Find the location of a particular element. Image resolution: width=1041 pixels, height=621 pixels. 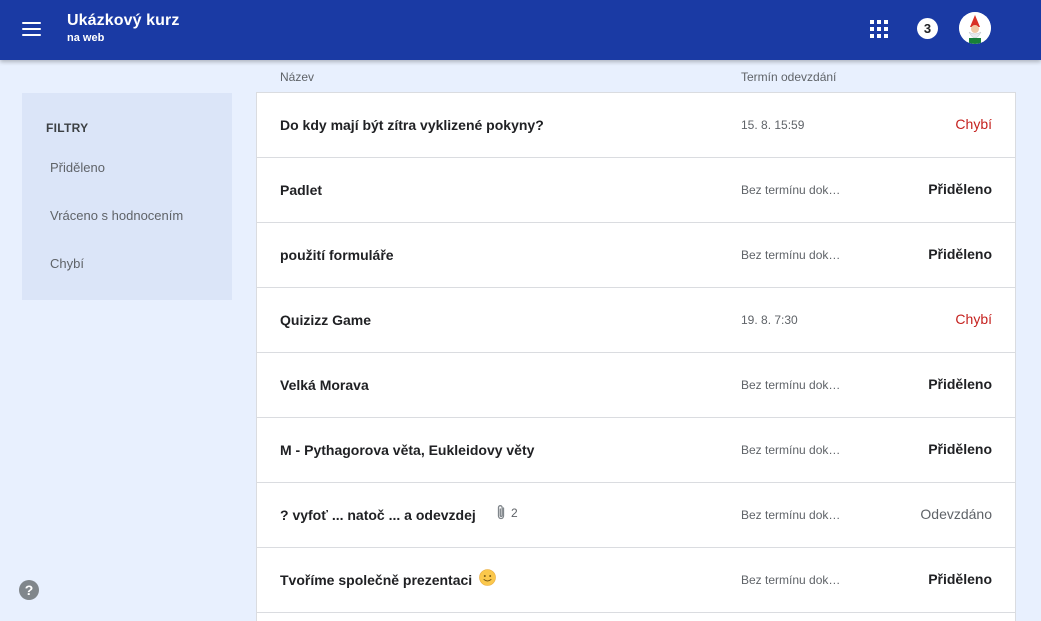

attachment-count-value: 2 is located at coordinates (514, 512).